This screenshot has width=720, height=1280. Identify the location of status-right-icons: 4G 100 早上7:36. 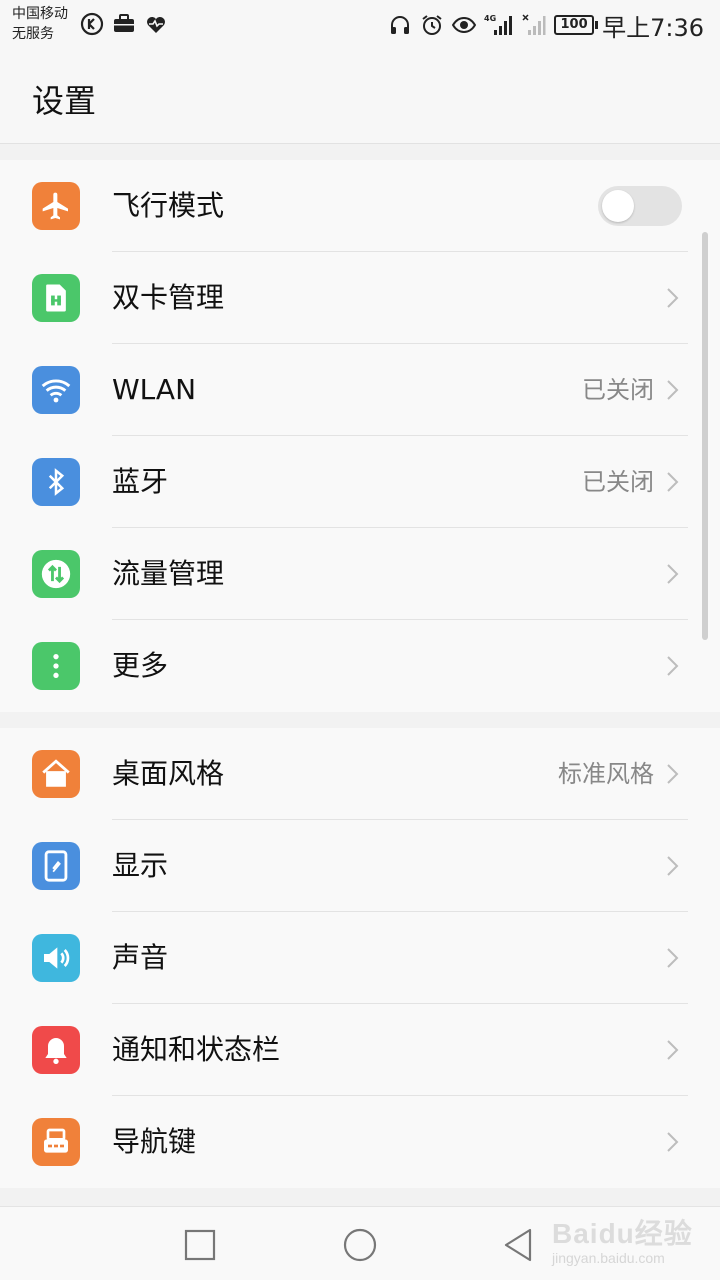
(546, 25).